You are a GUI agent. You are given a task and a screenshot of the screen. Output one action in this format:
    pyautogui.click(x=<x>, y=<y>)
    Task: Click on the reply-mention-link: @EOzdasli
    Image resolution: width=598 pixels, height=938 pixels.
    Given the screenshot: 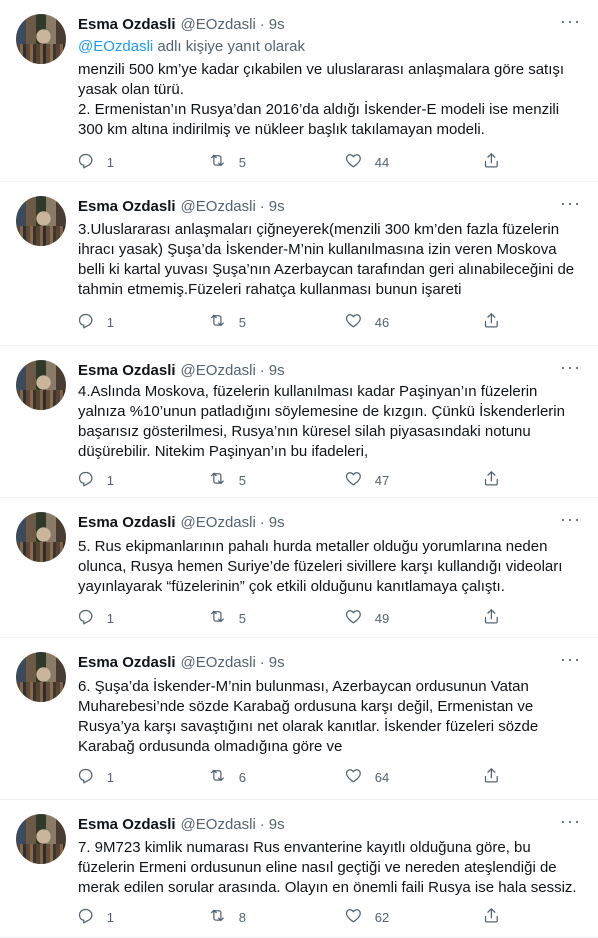 What is the action you would take?
    pyautogui.click(x=115, y=46)
    